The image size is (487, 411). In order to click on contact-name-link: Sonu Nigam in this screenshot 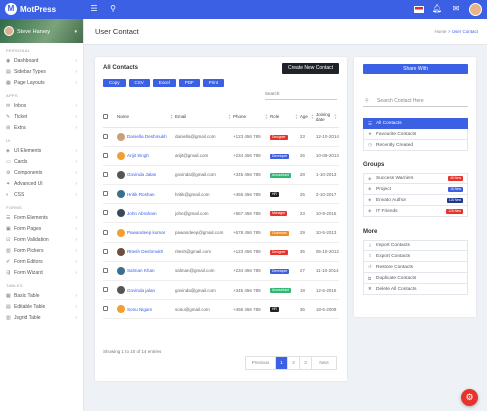, I will do `click(145, 309)`.